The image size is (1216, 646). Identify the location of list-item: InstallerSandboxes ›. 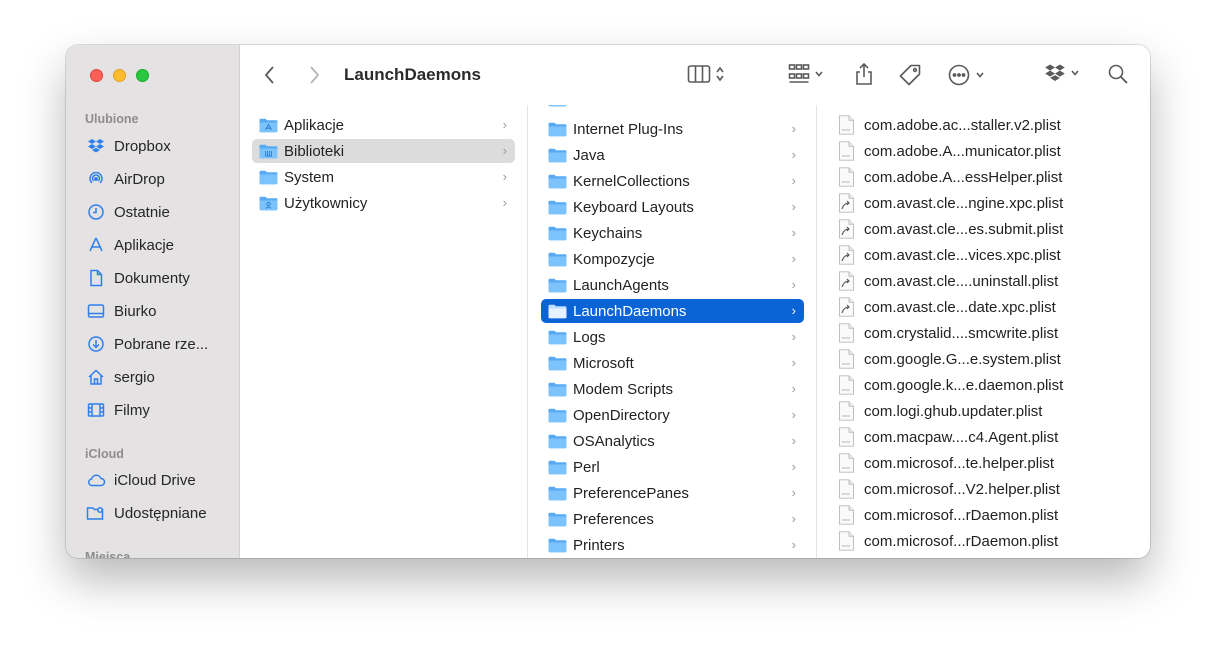
(672, 108).